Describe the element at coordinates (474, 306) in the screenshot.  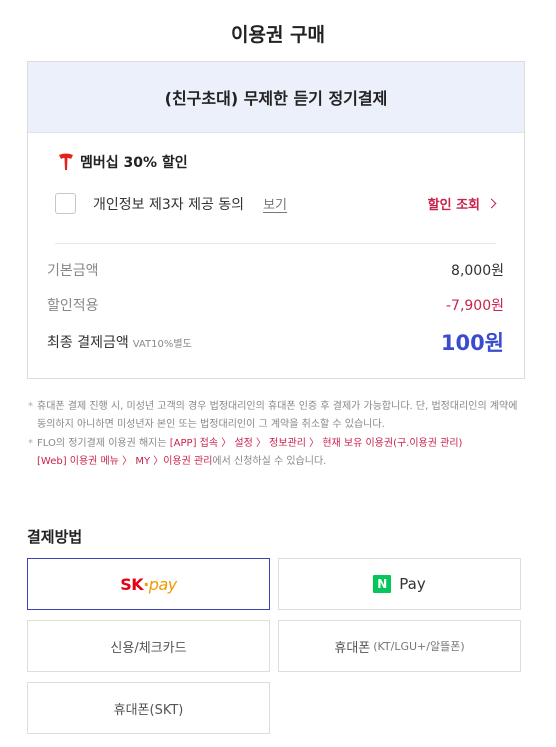
I see `discount-value: -7,900원` at that location.